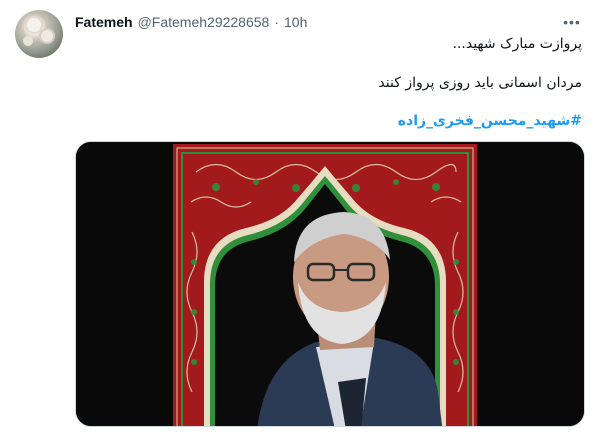 The height and width of the screenshot is (434, 598). I want to click on tweet-header: Fatemeh @Fatemeh29228658 · 10h, so click(191, 22).